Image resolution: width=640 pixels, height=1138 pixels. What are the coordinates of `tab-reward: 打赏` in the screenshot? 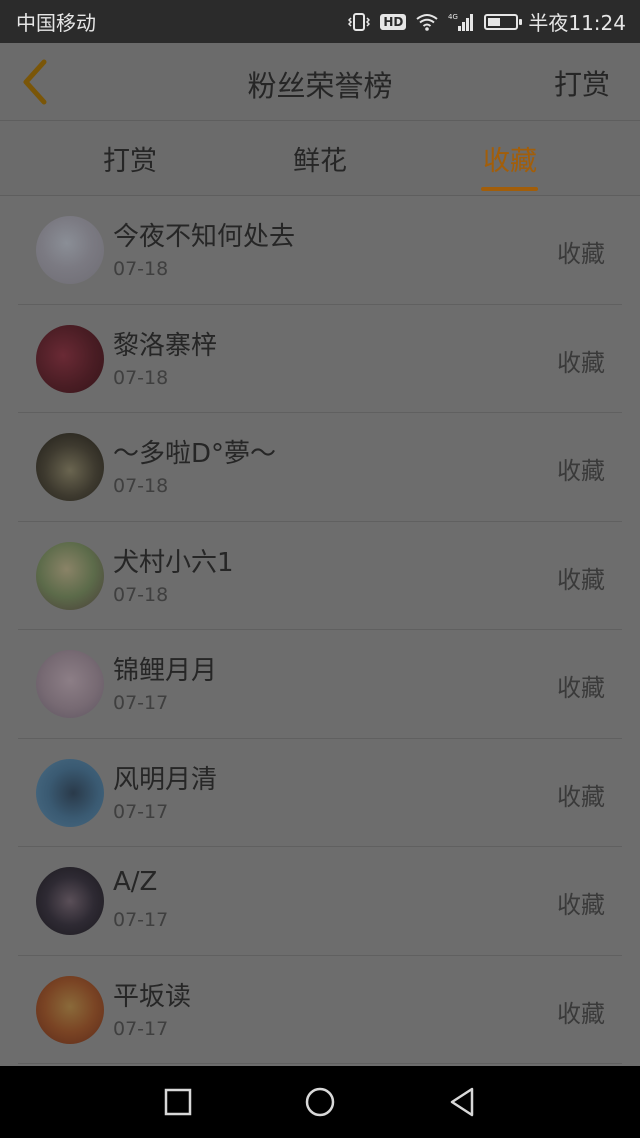 It's located at (130, 158).